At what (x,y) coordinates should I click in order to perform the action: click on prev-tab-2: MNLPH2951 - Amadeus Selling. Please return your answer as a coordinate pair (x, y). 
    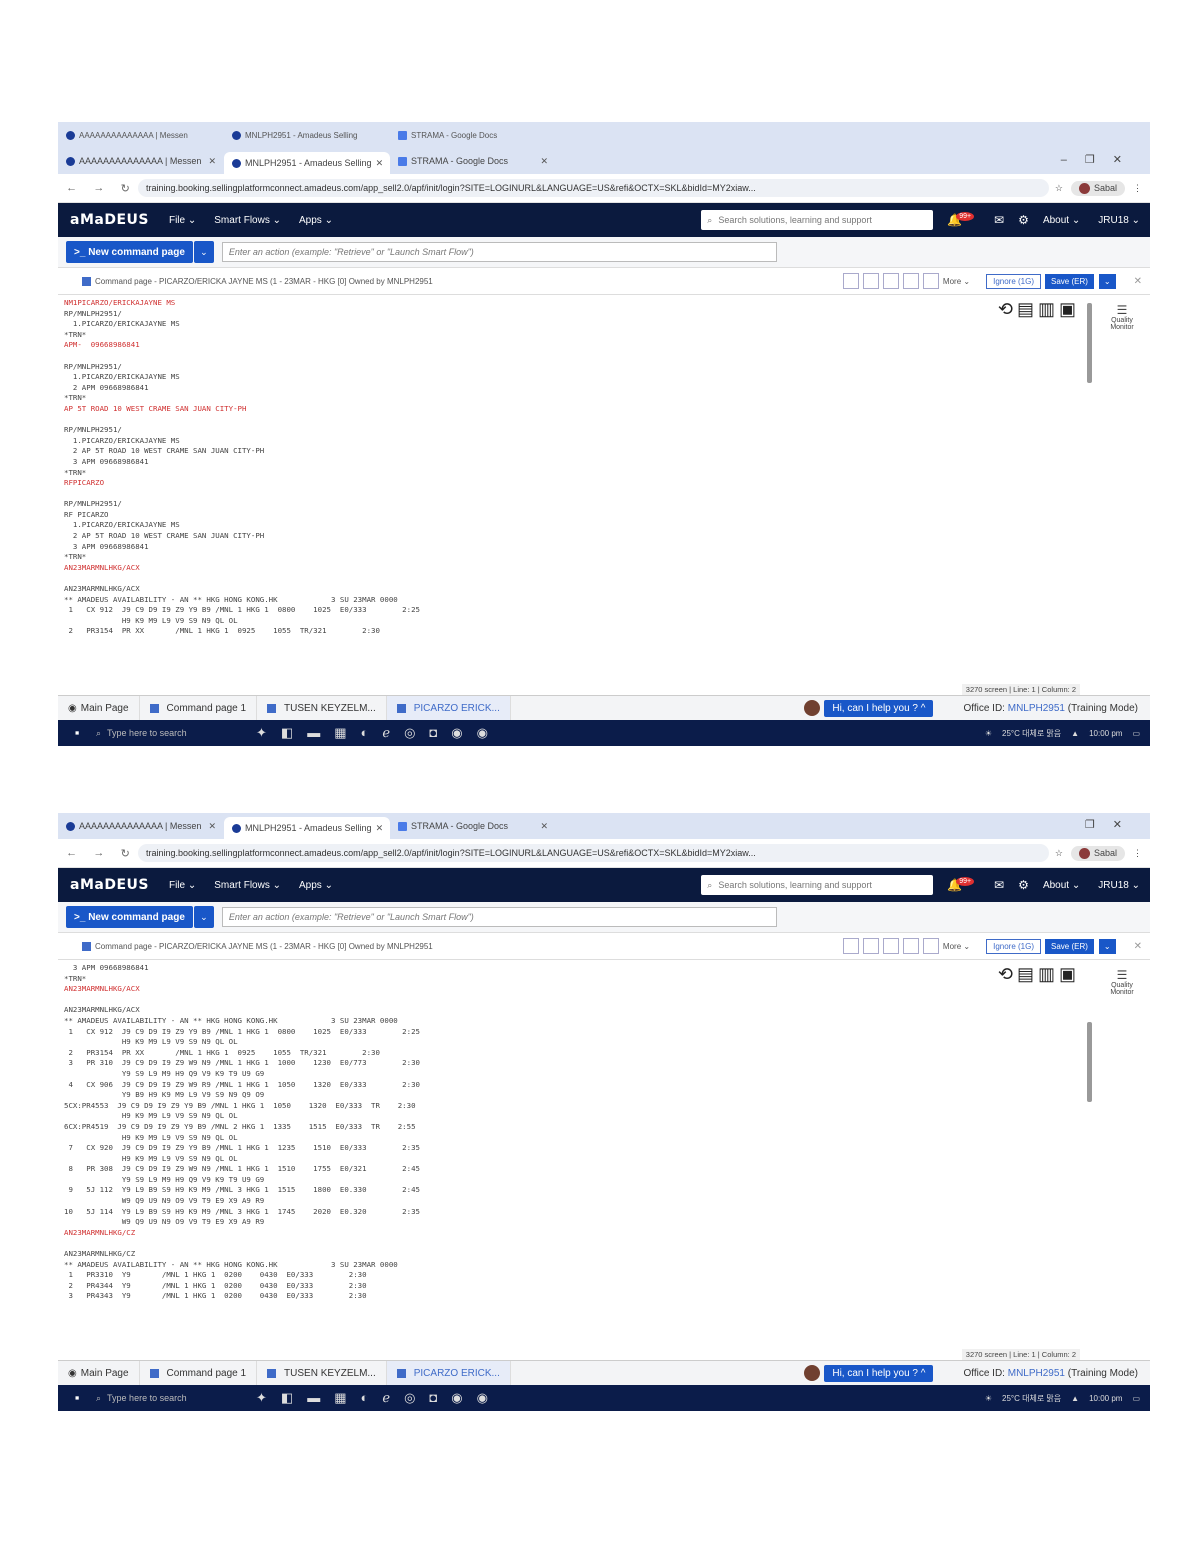
    Looking at the image, I should click on (307, 135).